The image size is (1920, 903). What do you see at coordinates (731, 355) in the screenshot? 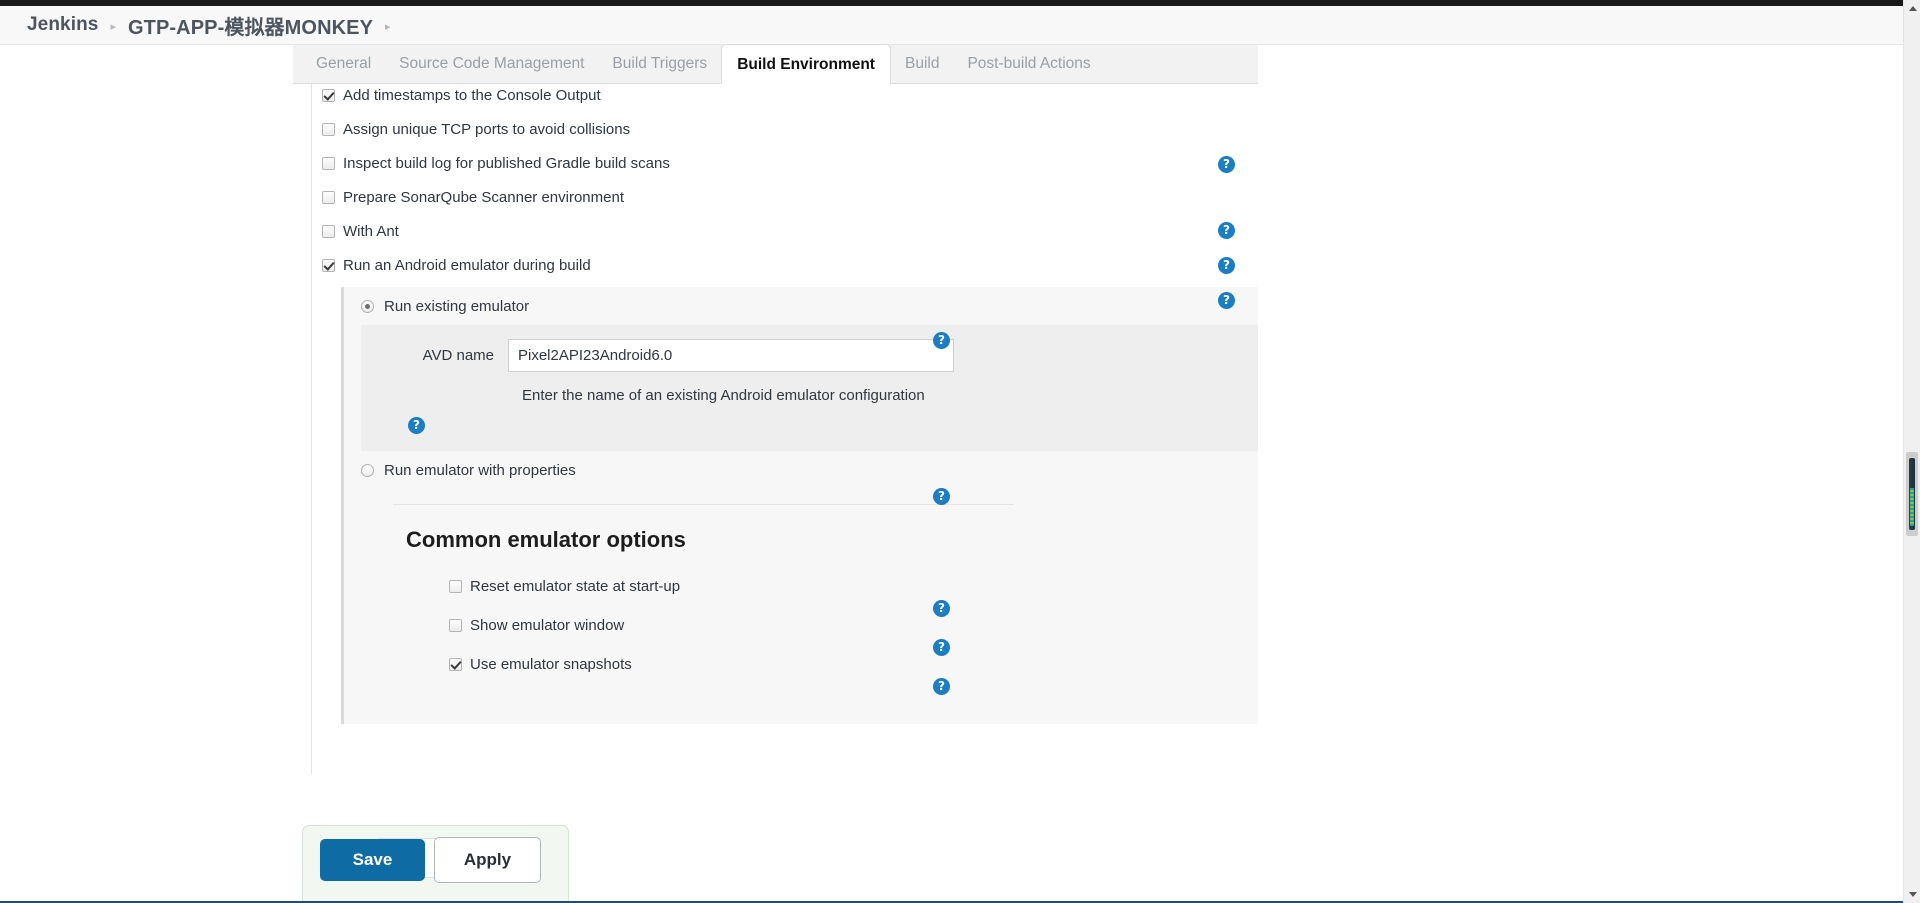
I see `avd-name-input` at bounding box center [731, 355].